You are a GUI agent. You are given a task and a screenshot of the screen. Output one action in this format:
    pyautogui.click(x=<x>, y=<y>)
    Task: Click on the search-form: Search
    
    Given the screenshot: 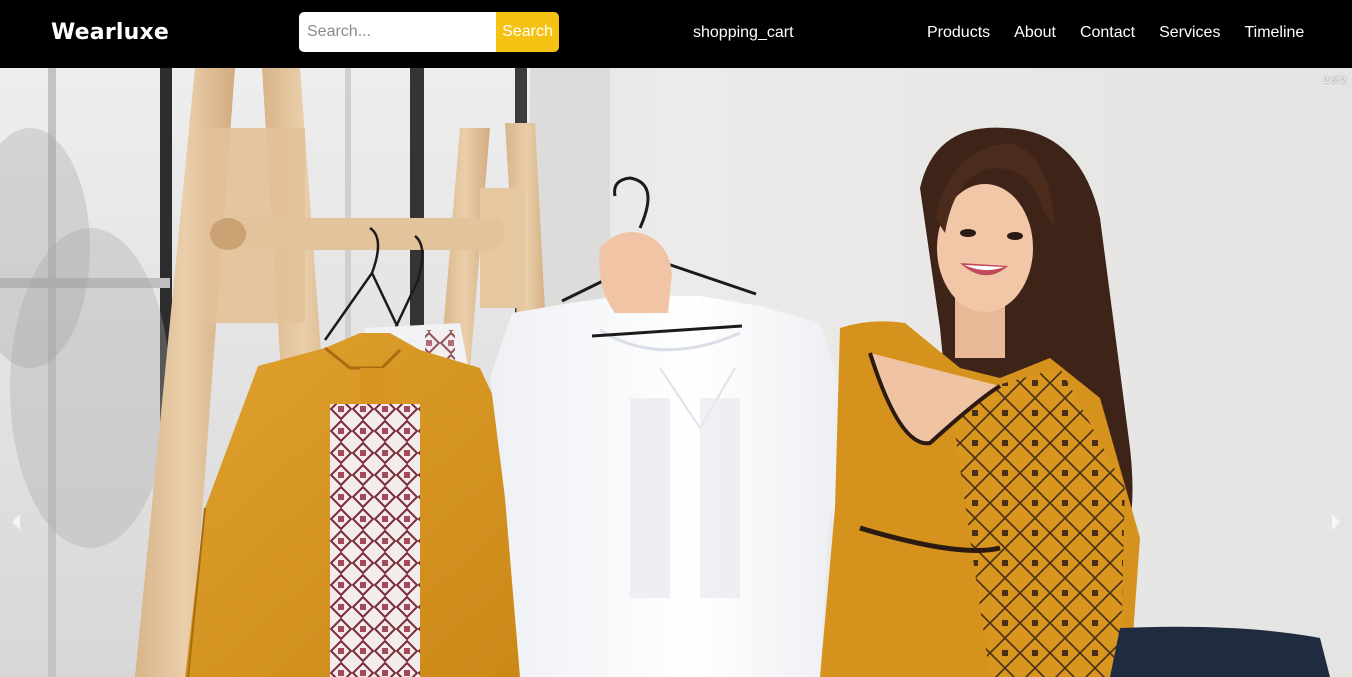 What is the action you would take?
    pyautogui.click(x=429, y=32)
    